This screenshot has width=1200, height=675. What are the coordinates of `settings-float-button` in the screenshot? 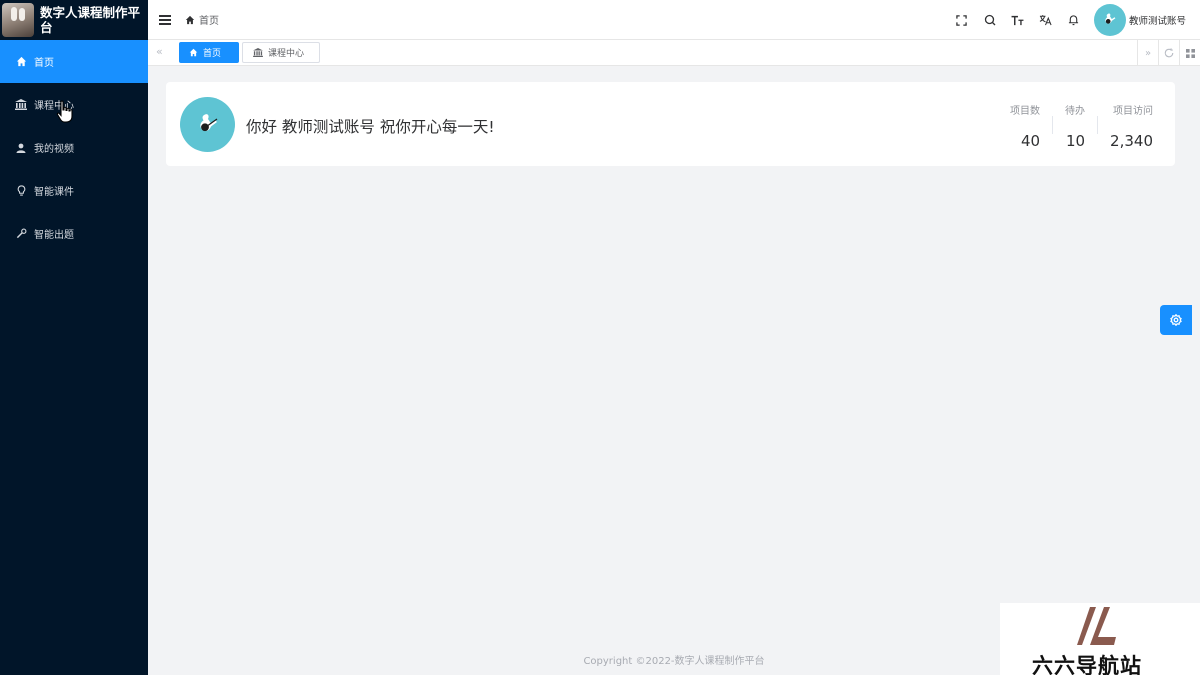 It's located at (1176, 320).